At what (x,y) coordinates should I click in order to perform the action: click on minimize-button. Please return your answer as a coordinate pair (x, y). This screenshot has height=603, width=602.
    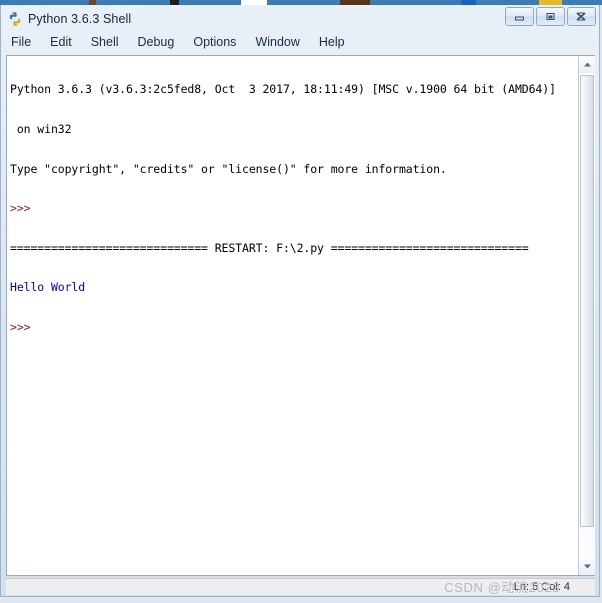
    Looking at the image, I should click on (519, 16).